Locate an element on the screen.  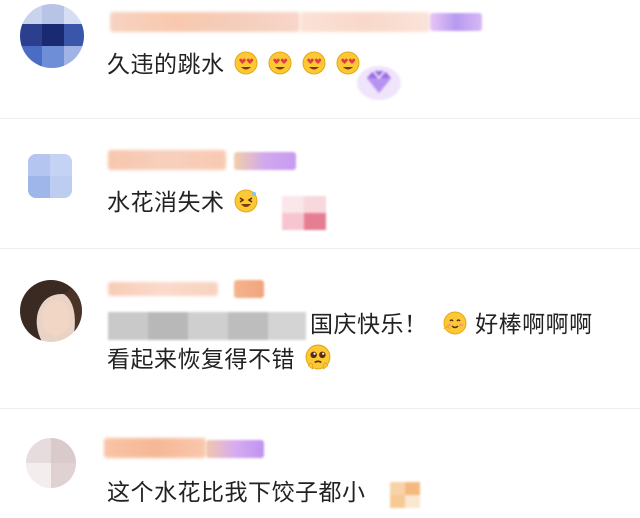
redacted-sticker is located at coordinates (304, 213).